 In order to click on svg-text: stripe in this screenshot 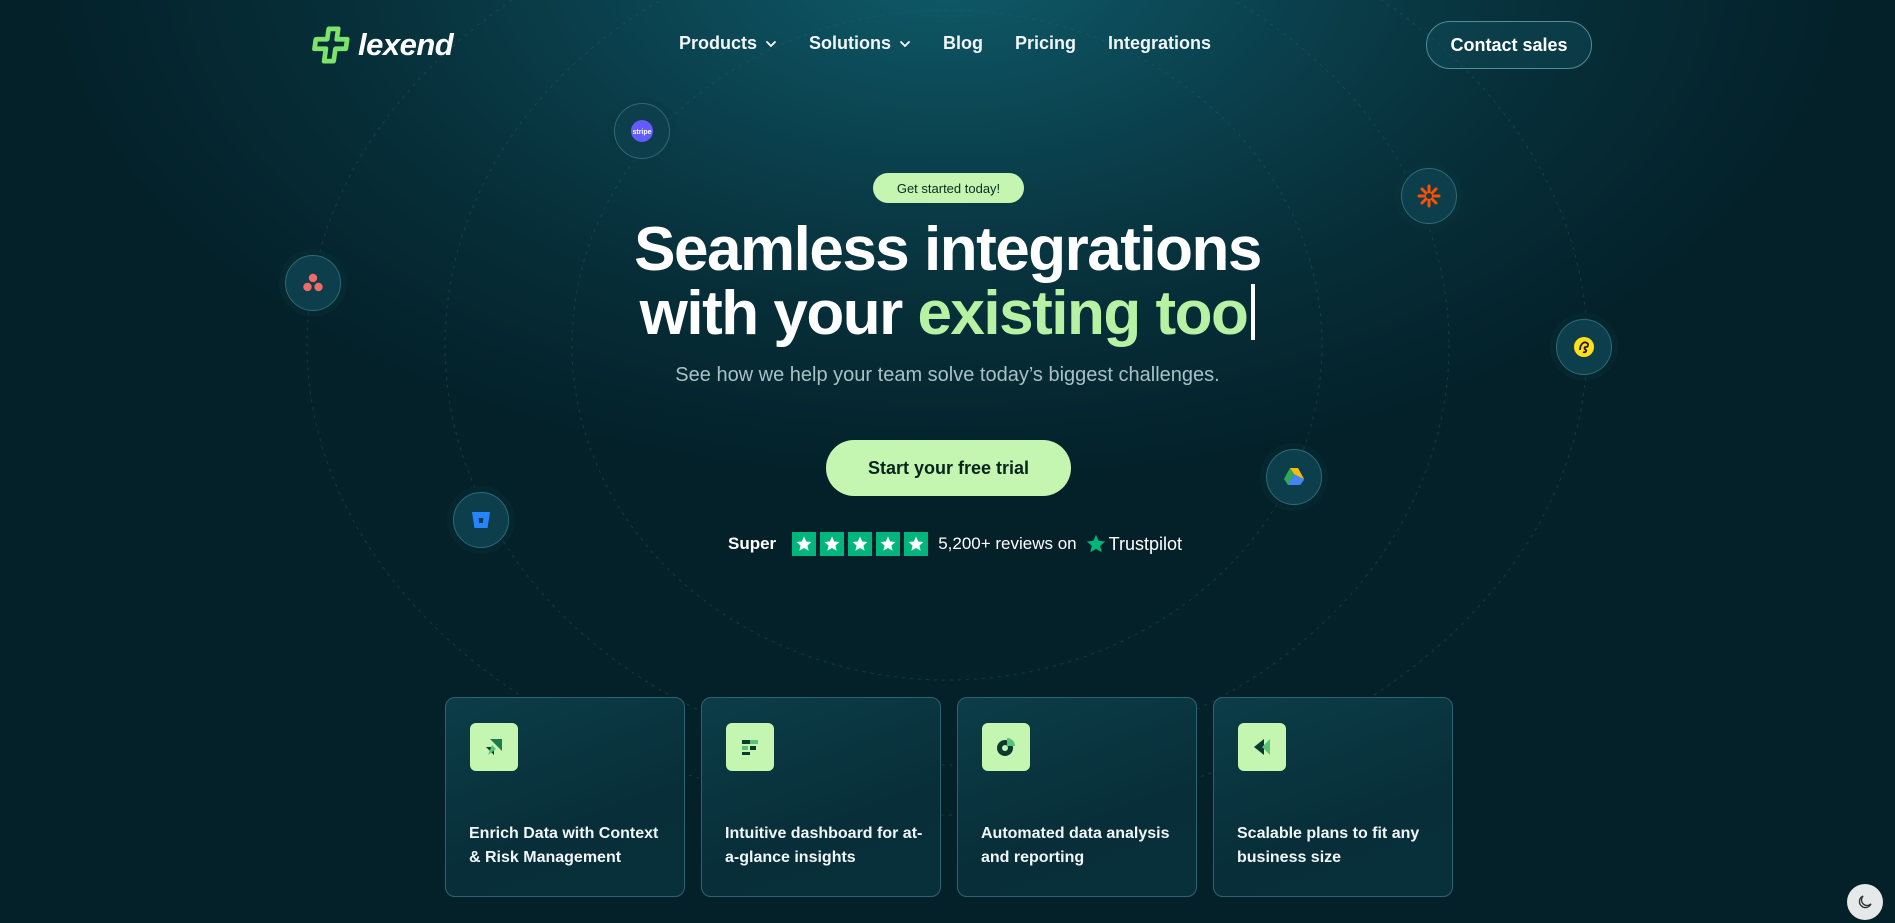, I will do `click(641, 132)`.